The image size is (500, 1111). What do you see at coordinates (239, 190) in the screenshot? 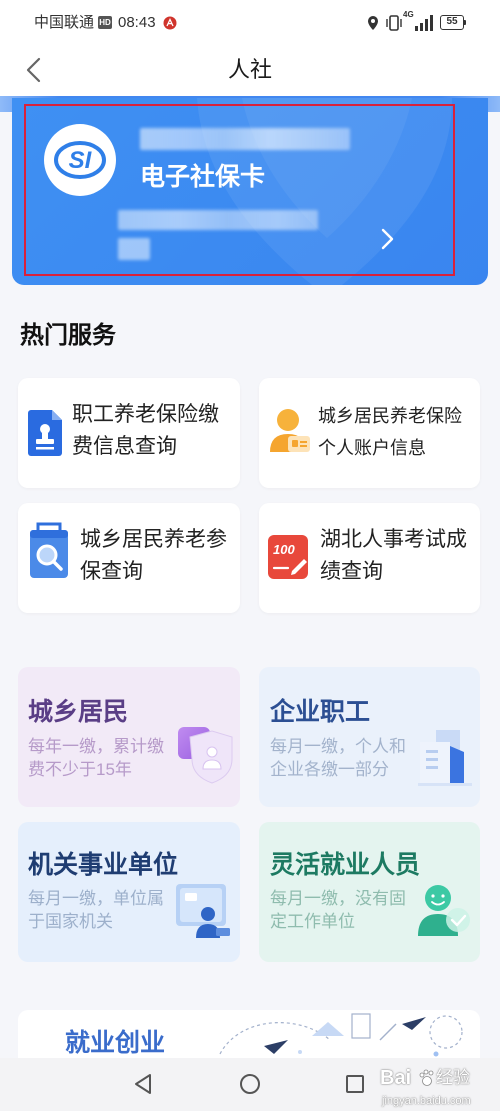
I see `highlight-outline` at bounding box center [239, 190].